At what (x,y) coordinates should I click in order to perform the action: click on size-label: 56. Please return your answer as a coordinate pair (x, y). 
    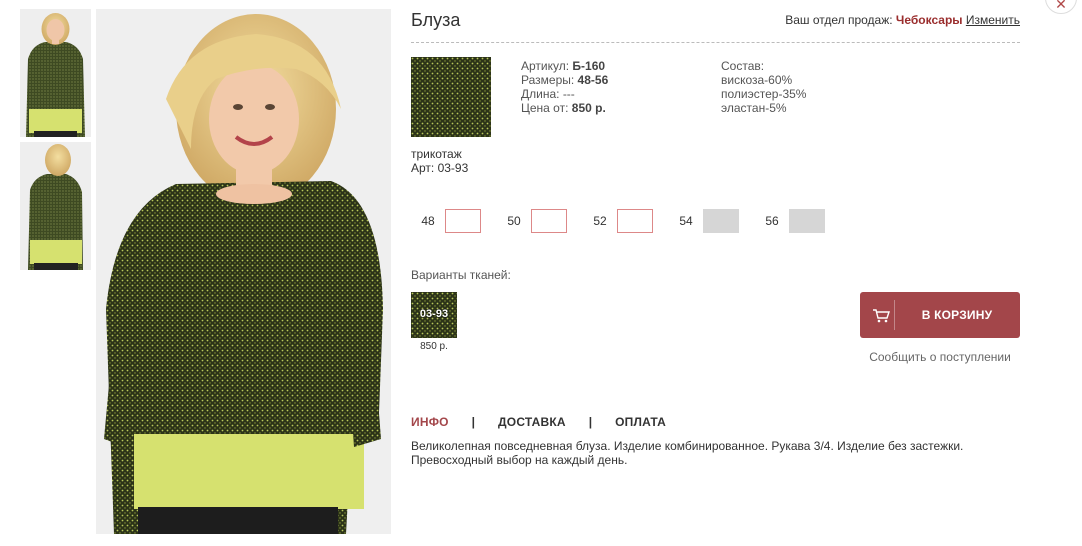
    Looking at the image, I should click on (772, 221).